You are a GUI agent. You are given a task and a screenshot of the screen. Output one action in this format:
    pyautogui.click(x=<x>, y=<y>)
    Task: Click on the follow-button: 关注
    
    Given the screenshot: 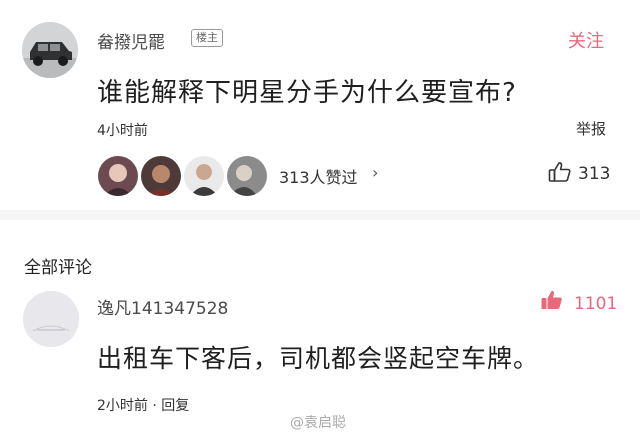 What is the action you would take?
    pyautogui.click(x=586, y=40)
    